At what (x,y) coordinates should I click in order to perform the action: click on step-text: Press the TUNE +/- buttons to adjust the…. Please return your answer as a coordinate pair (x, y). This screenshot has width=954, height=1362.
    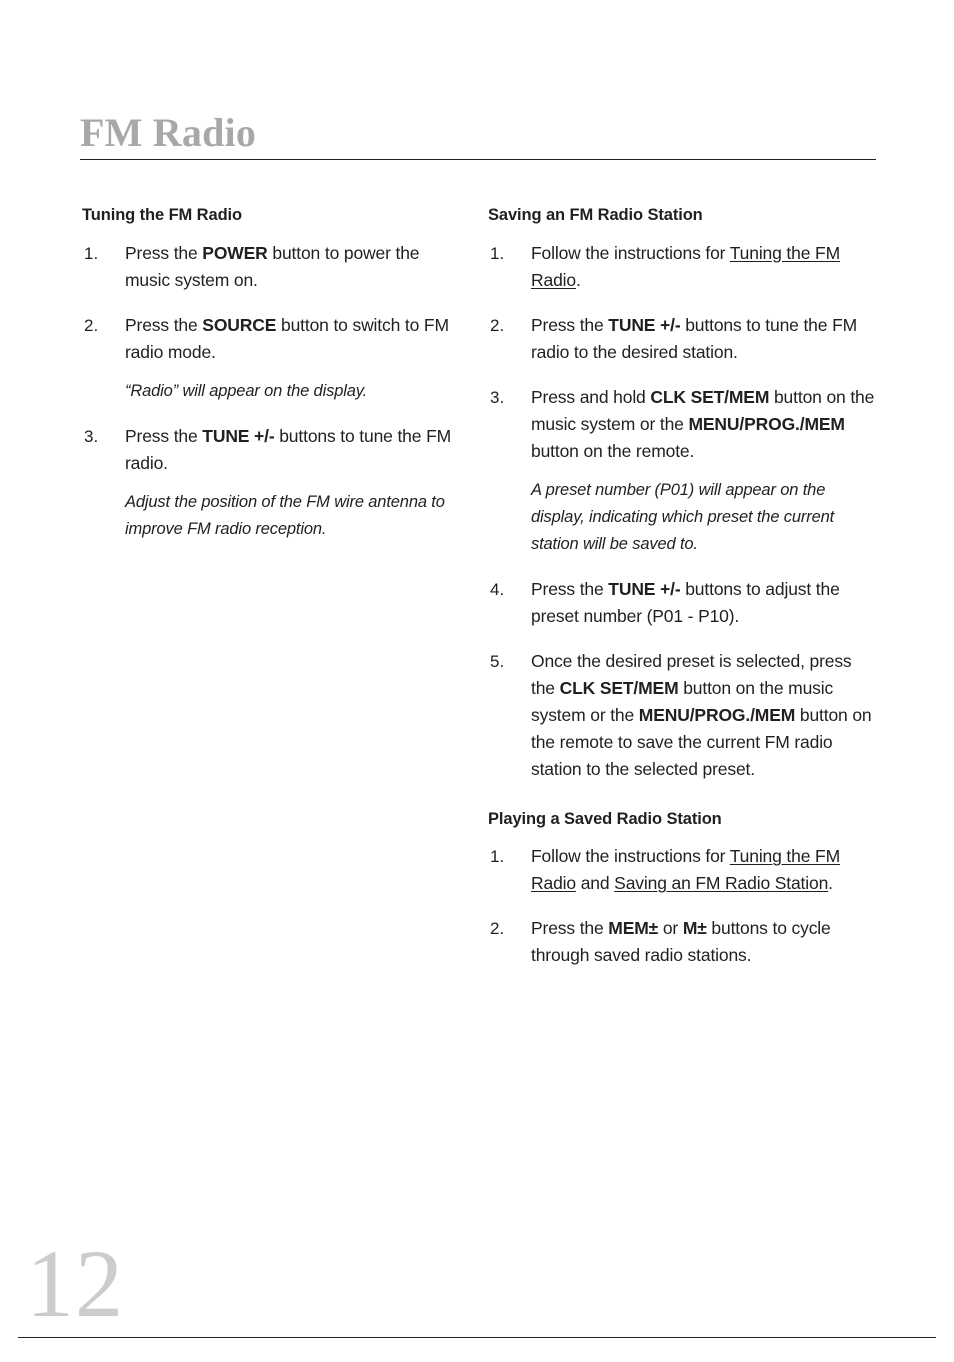
    Looking at the image, I should click on (703, 603).